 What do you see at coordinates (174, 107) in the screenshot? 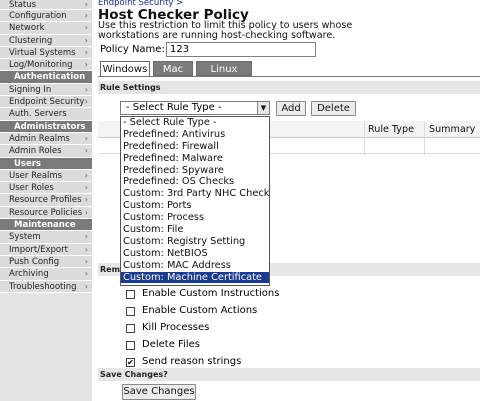
I see `rule-type-select-value: - Select Rule Type -` at bounding box center [174, 107].